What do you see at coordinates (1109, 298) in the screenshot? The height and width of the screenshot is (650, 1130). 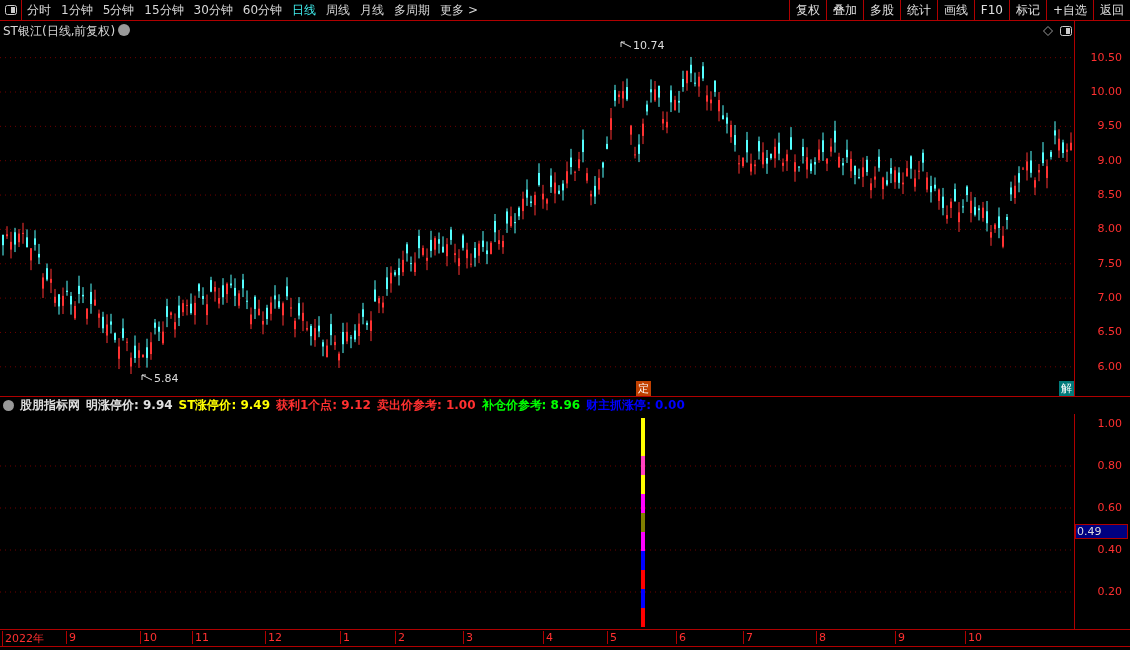 I see `price-axis-label: 7.00` at bounding box center [1109, 298].